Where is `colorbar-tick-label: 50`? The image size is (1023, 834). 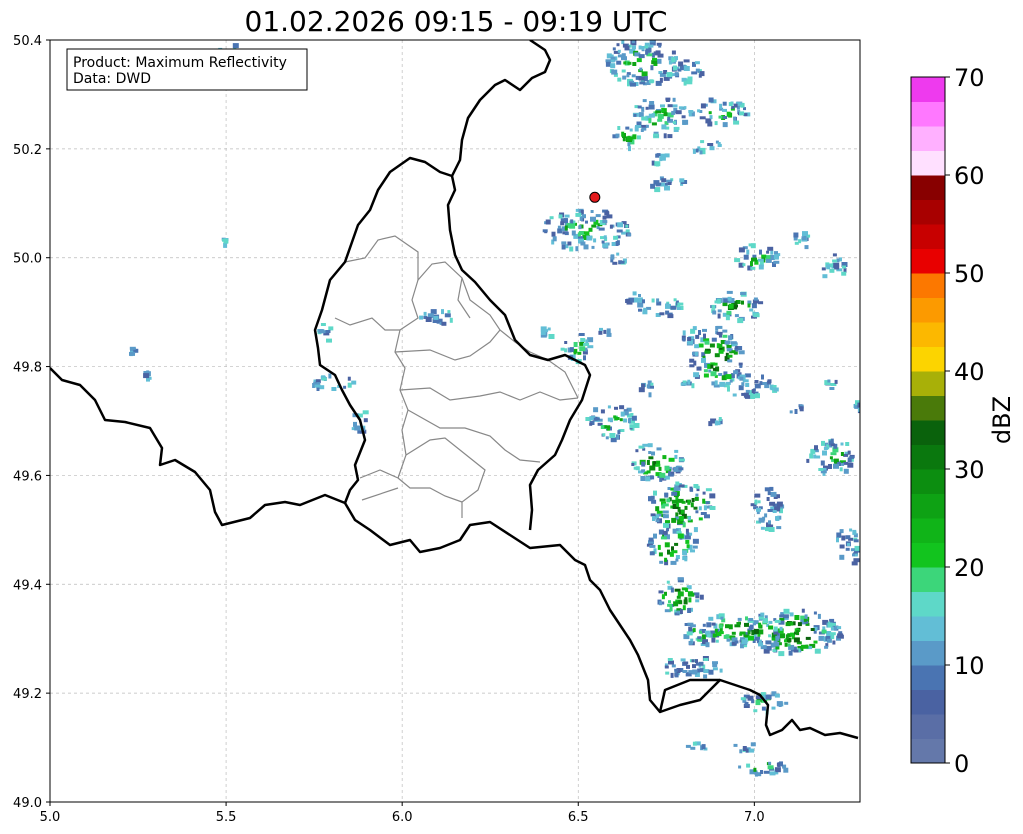
colorbar-tick-label: 50 is located at coordinates (969, 274).